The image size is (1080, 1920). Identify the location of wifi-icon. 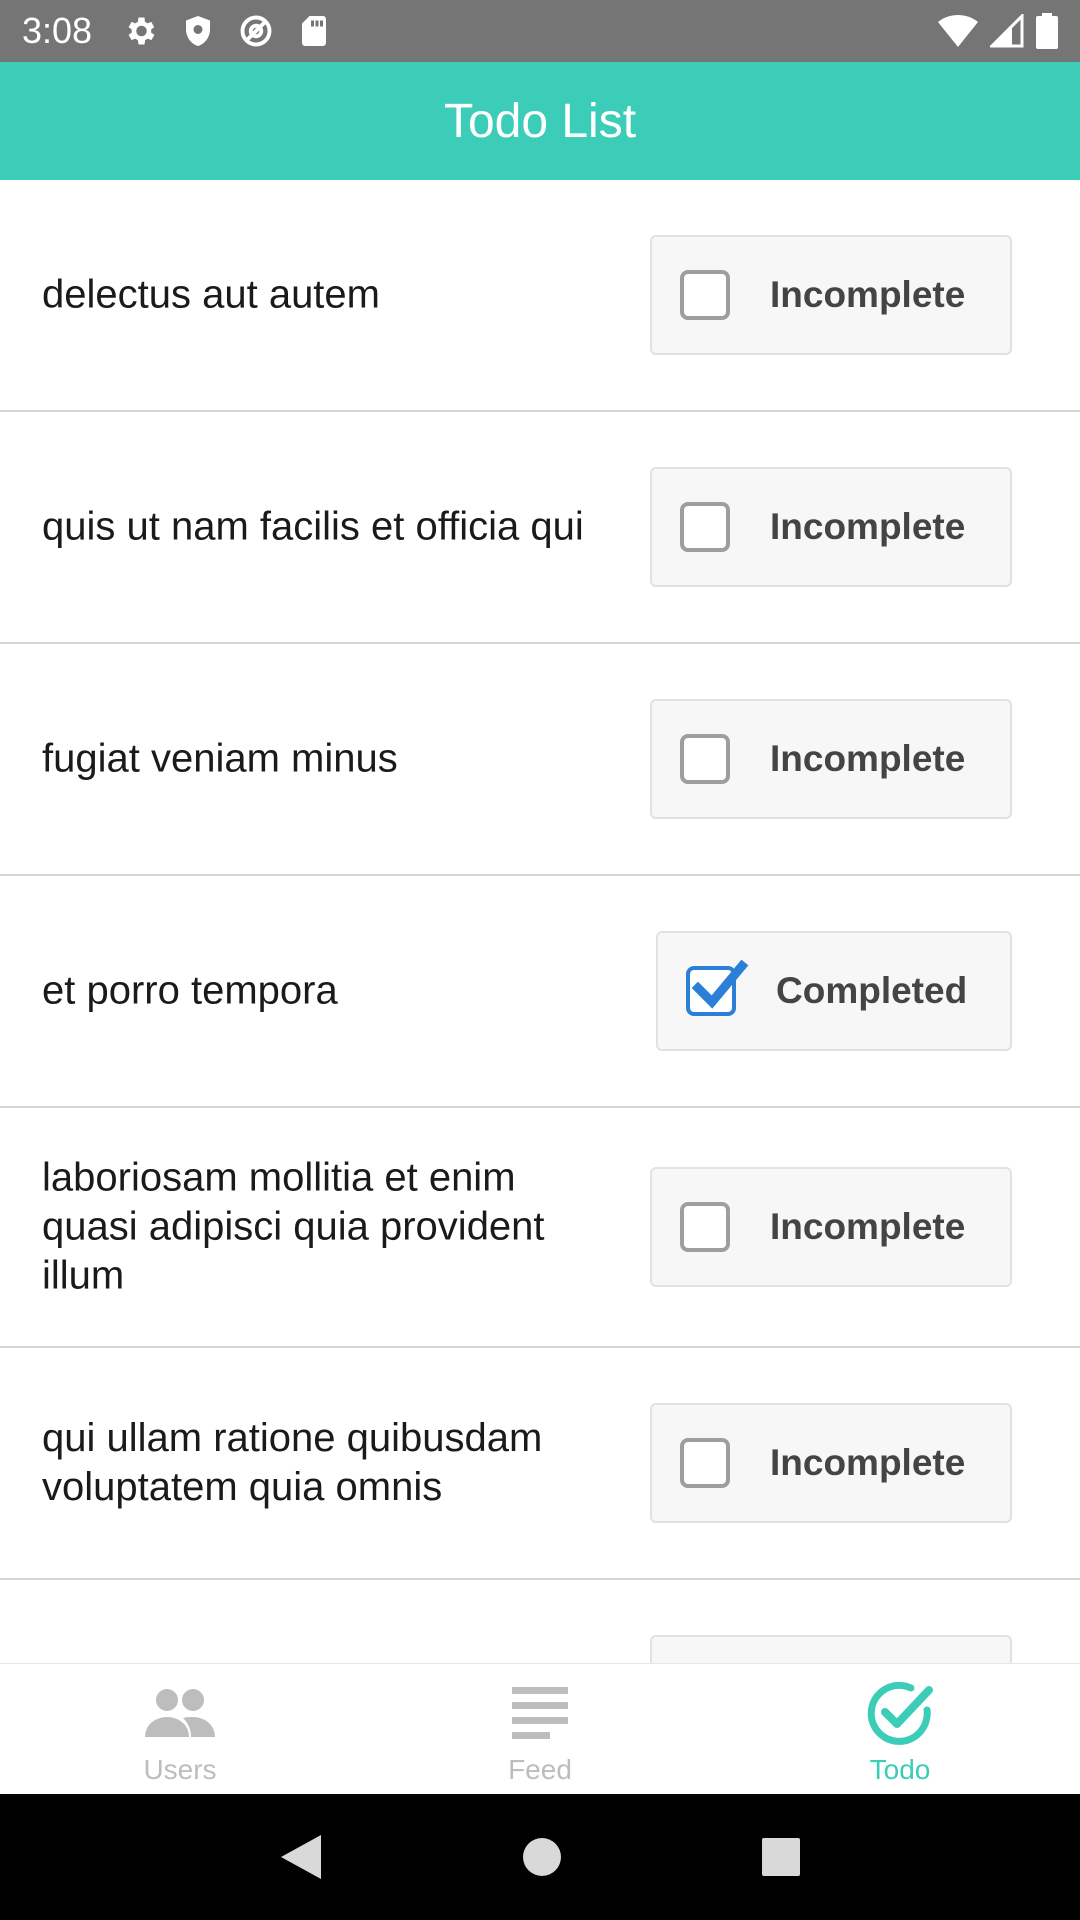
(958, 31).